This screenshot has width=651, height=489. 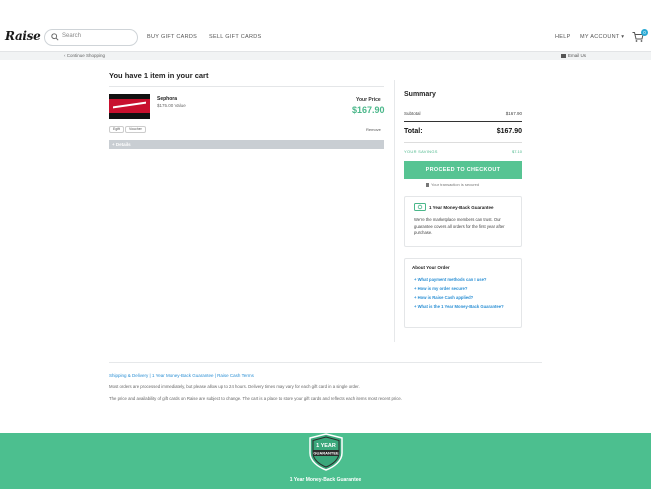 What do you see at coordinates (464, 280) in the screenshot?
I see `faq-payment-methods-link: + What payment methods can I use?` at bounding box center [464, 280].